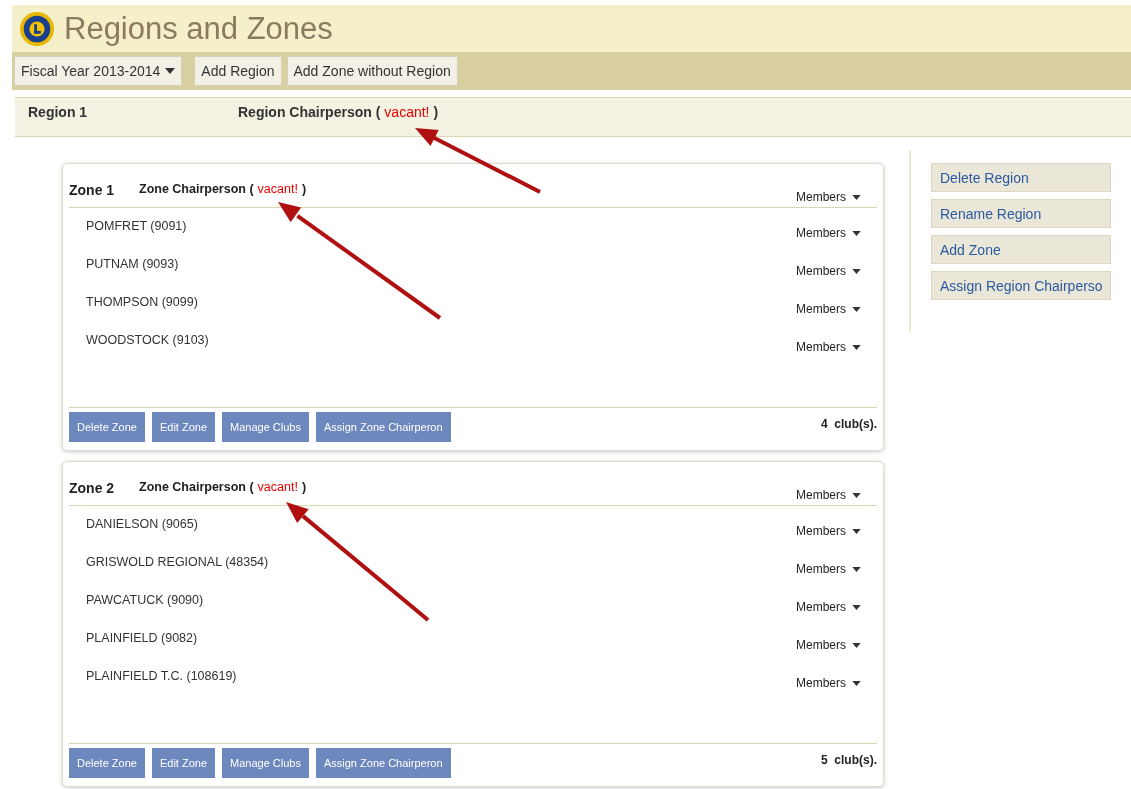 The image size is (1131, 789). What do you see at coordinates (849, 760) in the screenshot?
I see `club-count: 5 club(s).` at bounding box center [849, 760].